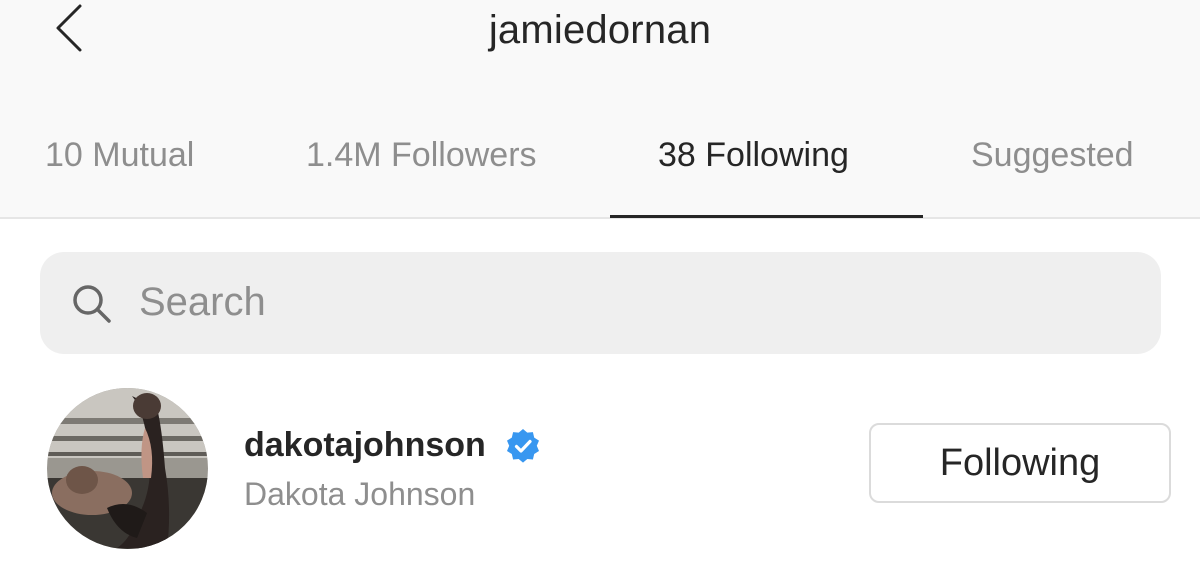  What do you see at coordinates (421, 155) in the screenshot?
I see `tab-followers: 1.4M Followers` at bounding box center [421, 155].